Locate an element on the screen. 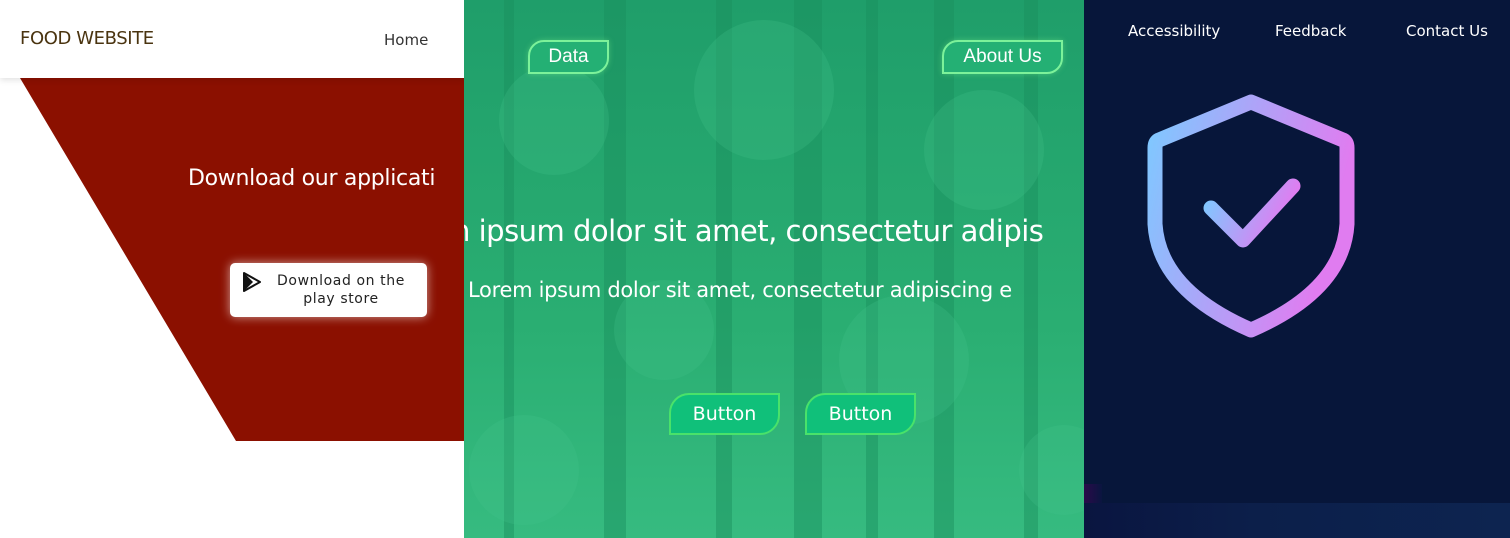 The height and width of the screenshot is (538, 1510). nav-link-feedback: Feedback is located at coordinates (1310, 31).